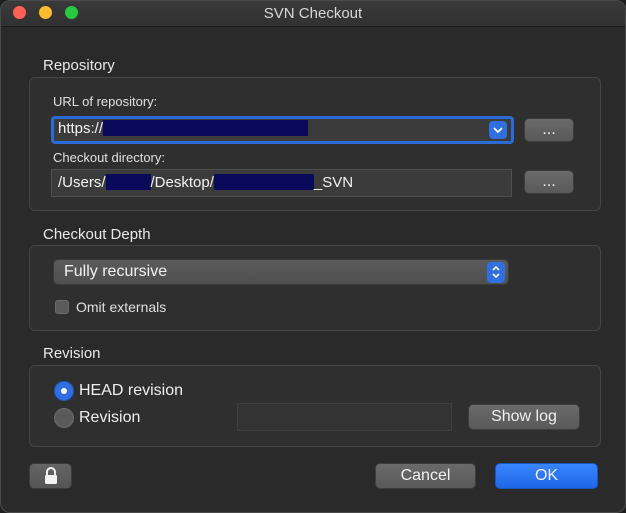 Image resolution: width=626 pixels, height=513 pixels. I want to click on lock-icon, so click(51, 475).